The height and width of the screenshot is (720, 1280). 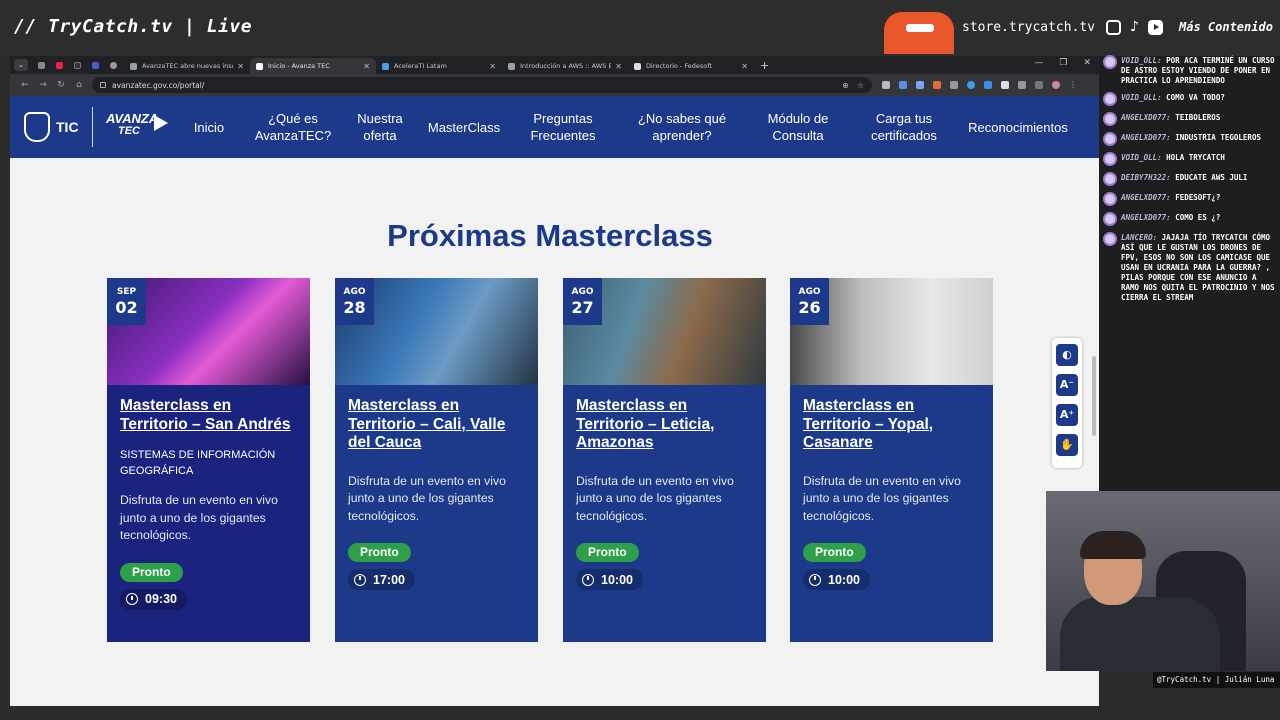 I want to click on card-title-link: Masterclass en Territorio – San Andrés, so click(x=208, y=415).